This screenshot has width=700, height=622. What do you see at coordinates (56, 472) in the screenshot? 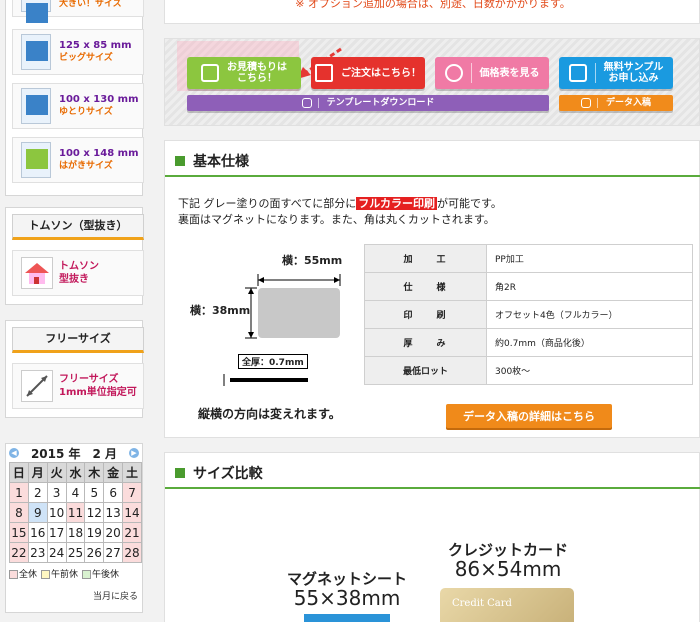
I see `weekday-header: 火` at bounding box center [56, 472].